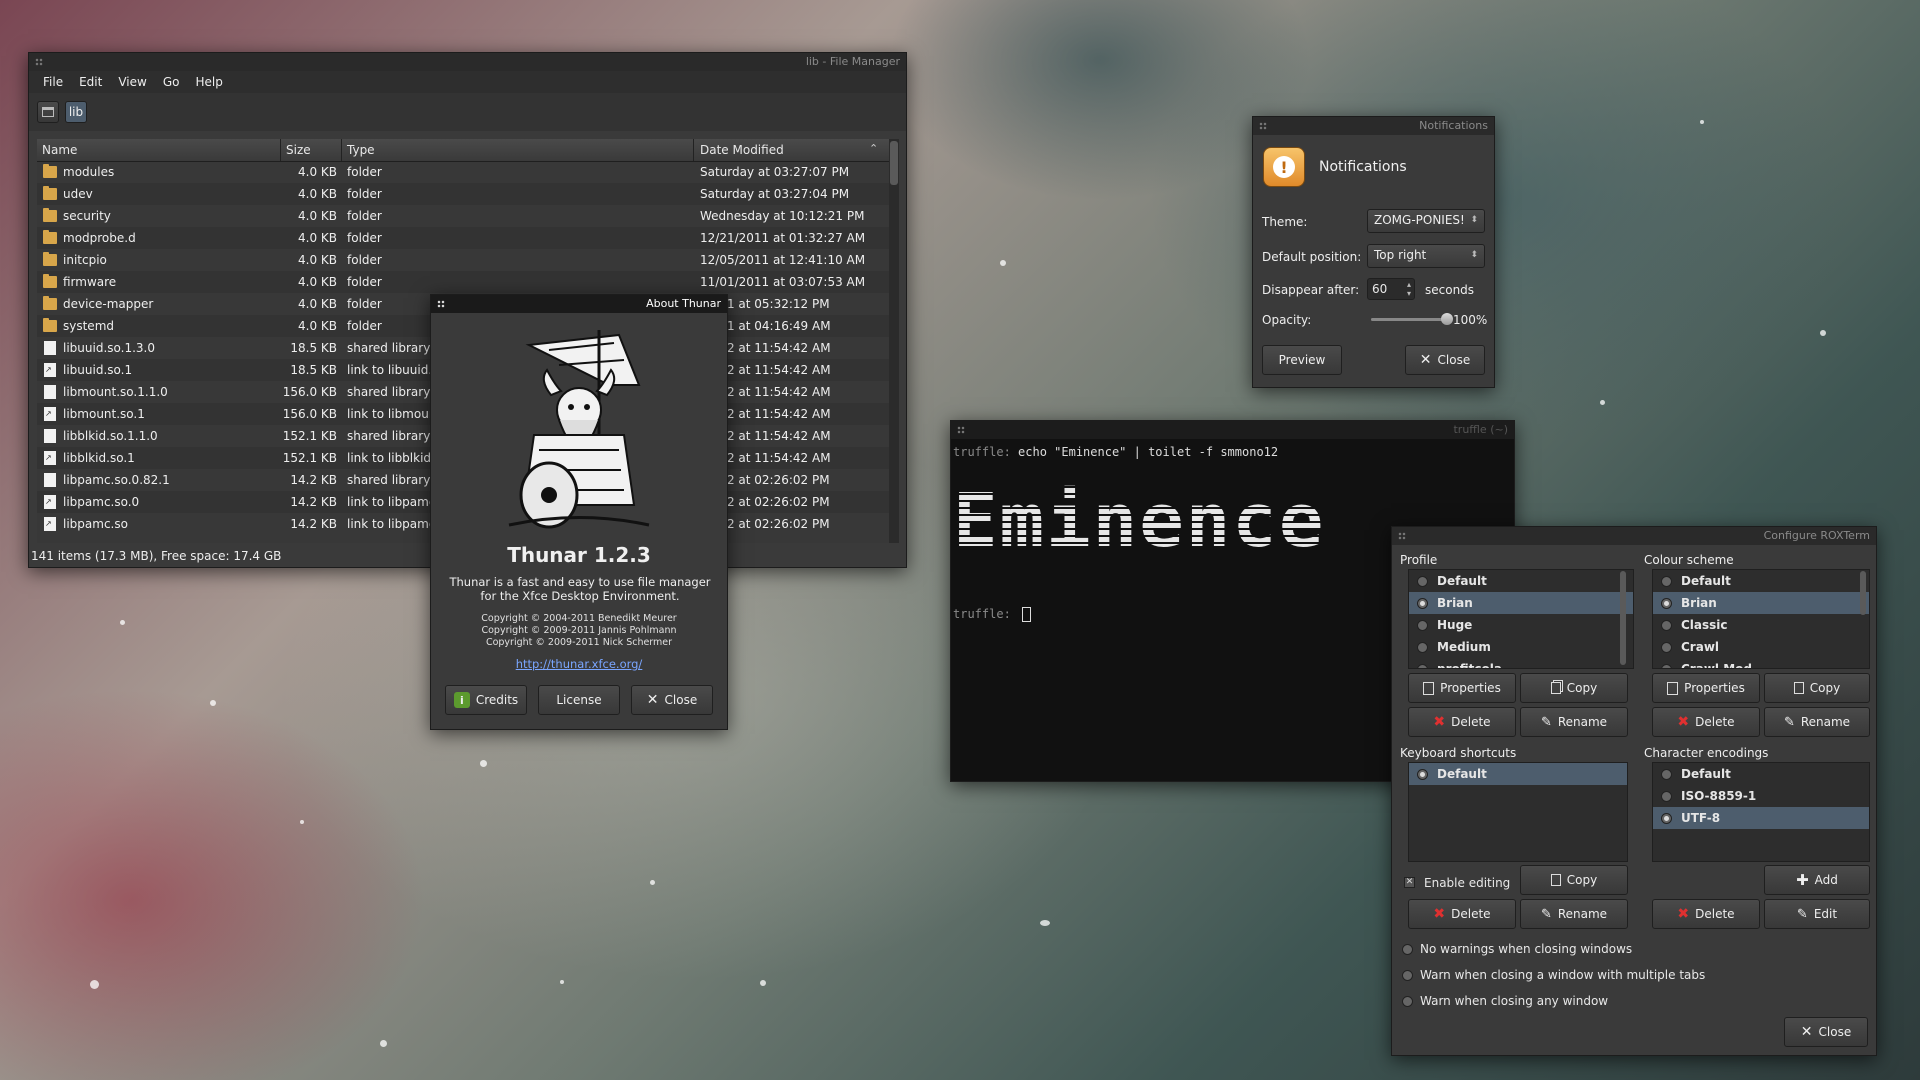 The image size is (1920, 1080). I want to click on table-row: udev 4.0 KB folder Saturday at 03:27:04 PM, so click(463, 194).